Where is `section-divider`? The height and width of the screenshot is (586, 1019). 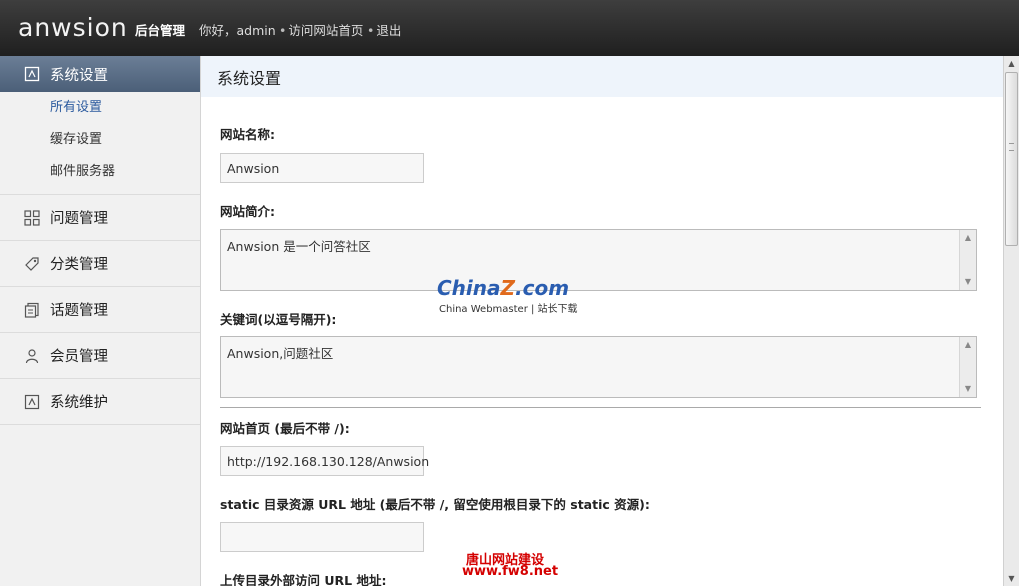 section-divider is located at coordinates (600, 407).